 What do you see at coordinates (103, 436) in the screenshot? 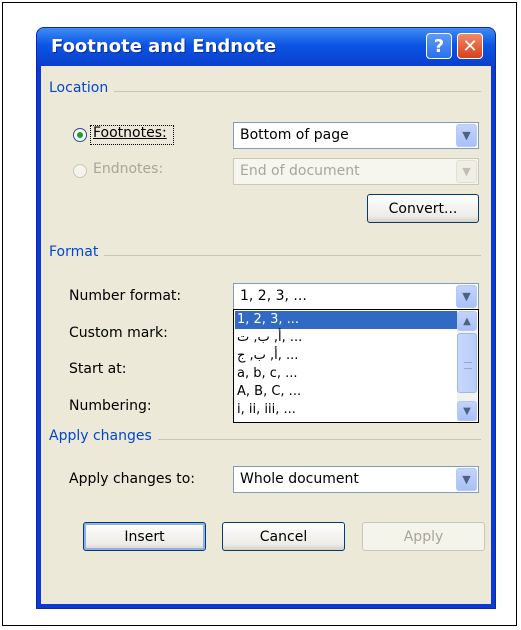
I see `apply-group-label: Apply changes` at bounding box center [103, 436].